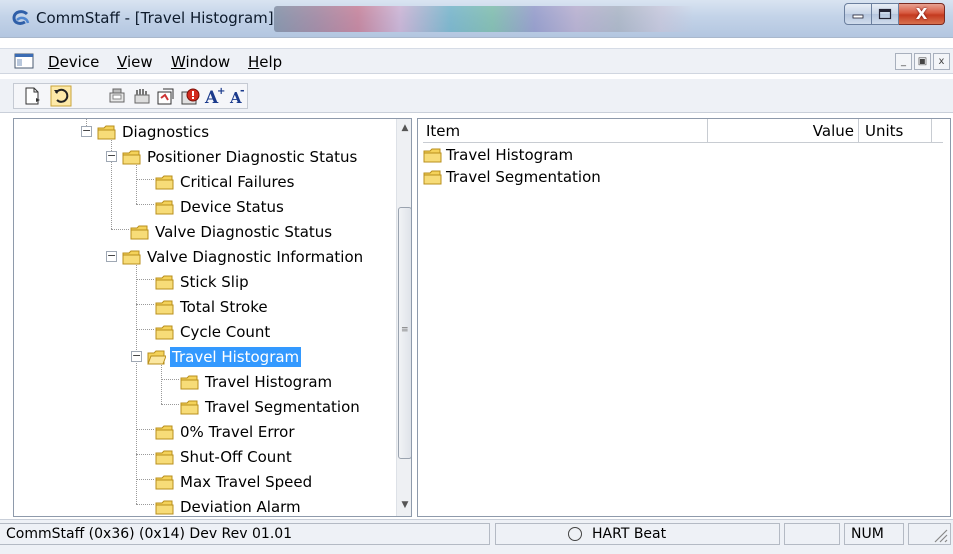 Image resolution: width=953 pixels, height=554 pixels. Describe the element at coordinates (575, 534) in the screenshot. I see `heartbeat-indicator-icon` at that location.